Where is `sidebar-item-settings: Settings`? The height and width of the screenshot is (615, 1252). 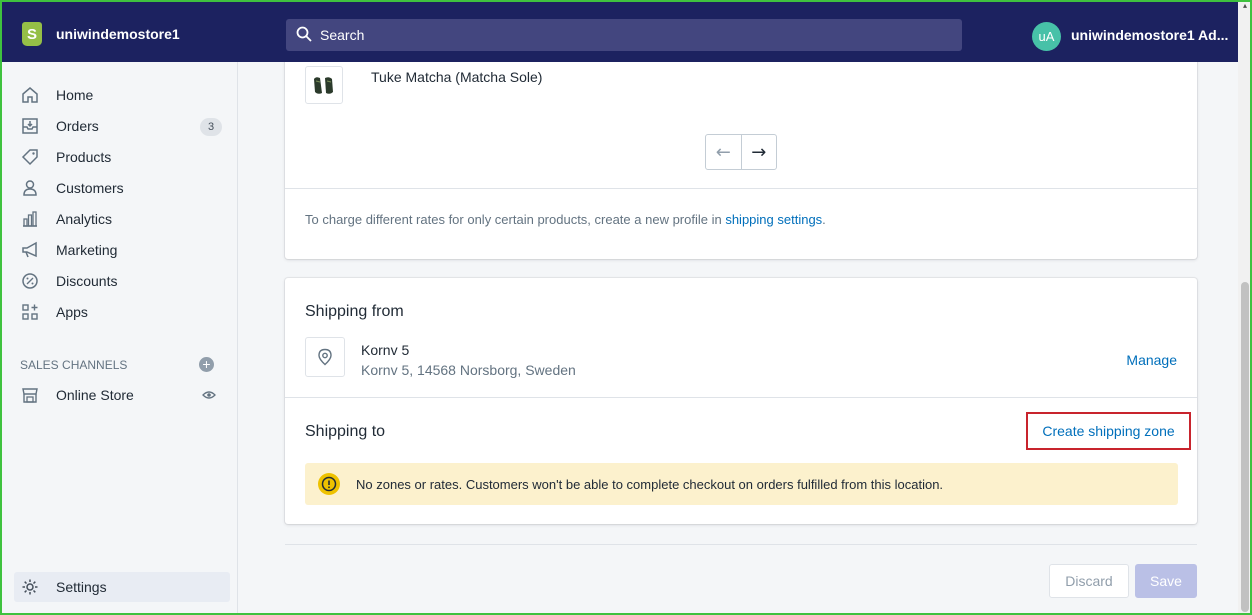
sidebar-item-settings: Settings is located at coordinates (122, 587).